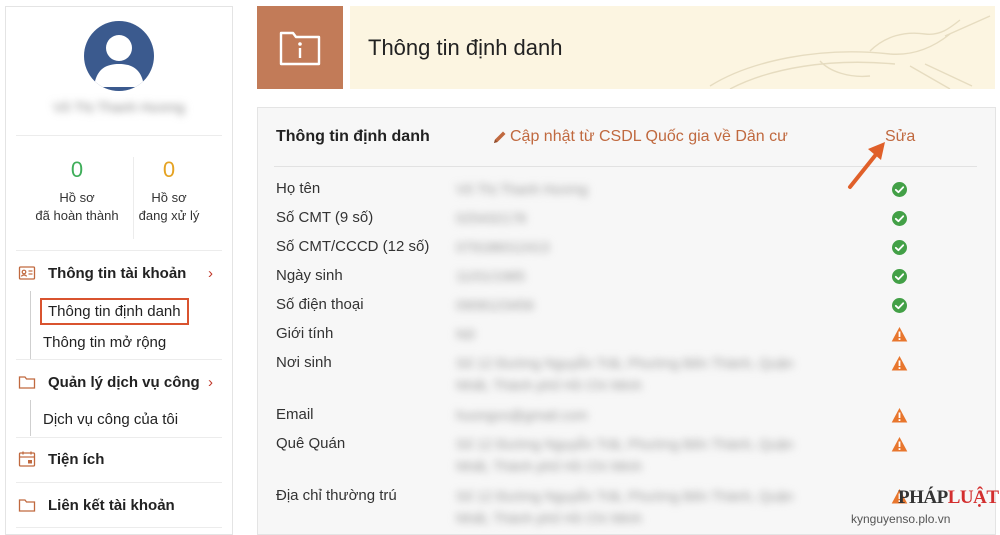 This screenshot has width=1000, height=535. Describe the element at coordinates (119, 459) in the screenshot. I see `menu-utilities: Tiện ích` at that location.